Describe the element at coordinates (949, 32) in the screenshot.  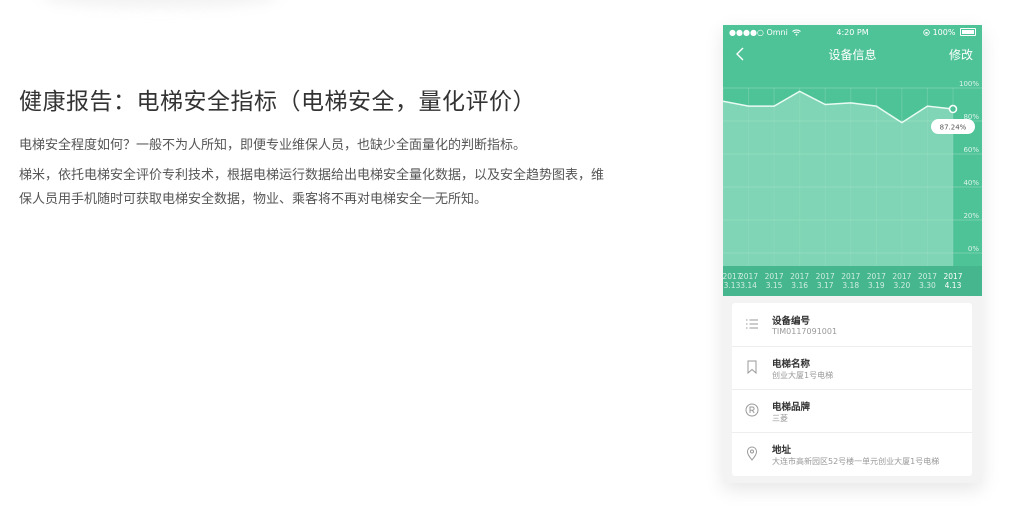
I see `status-battery: 100%` at that location.